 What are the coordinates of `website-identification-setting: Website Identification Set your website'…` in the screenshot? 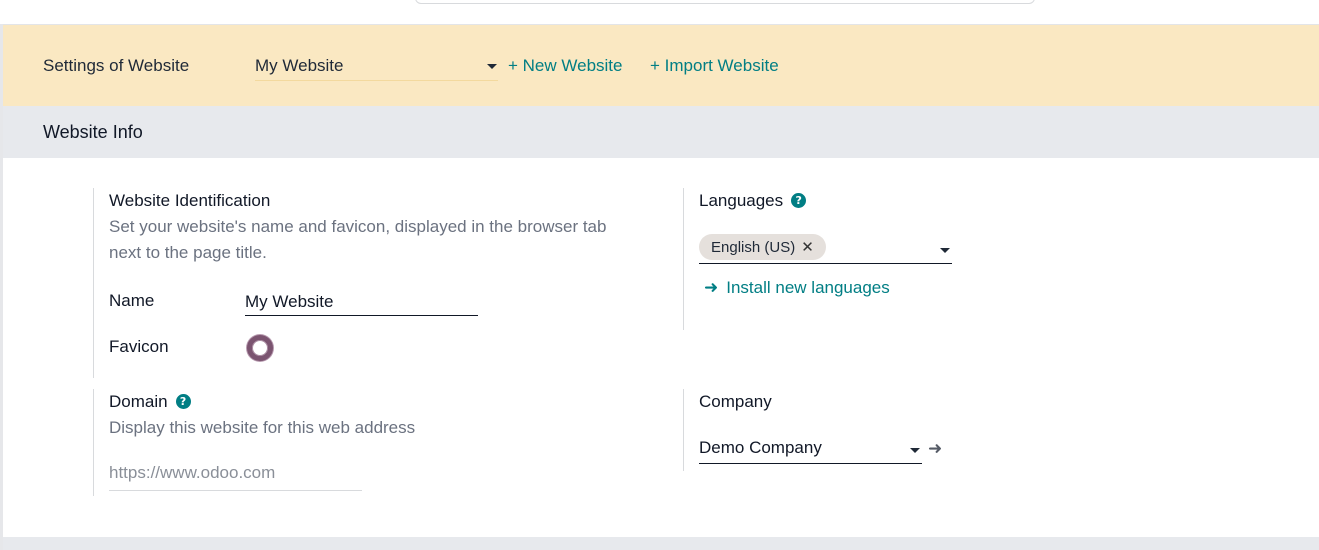 It's located at (353, 283).